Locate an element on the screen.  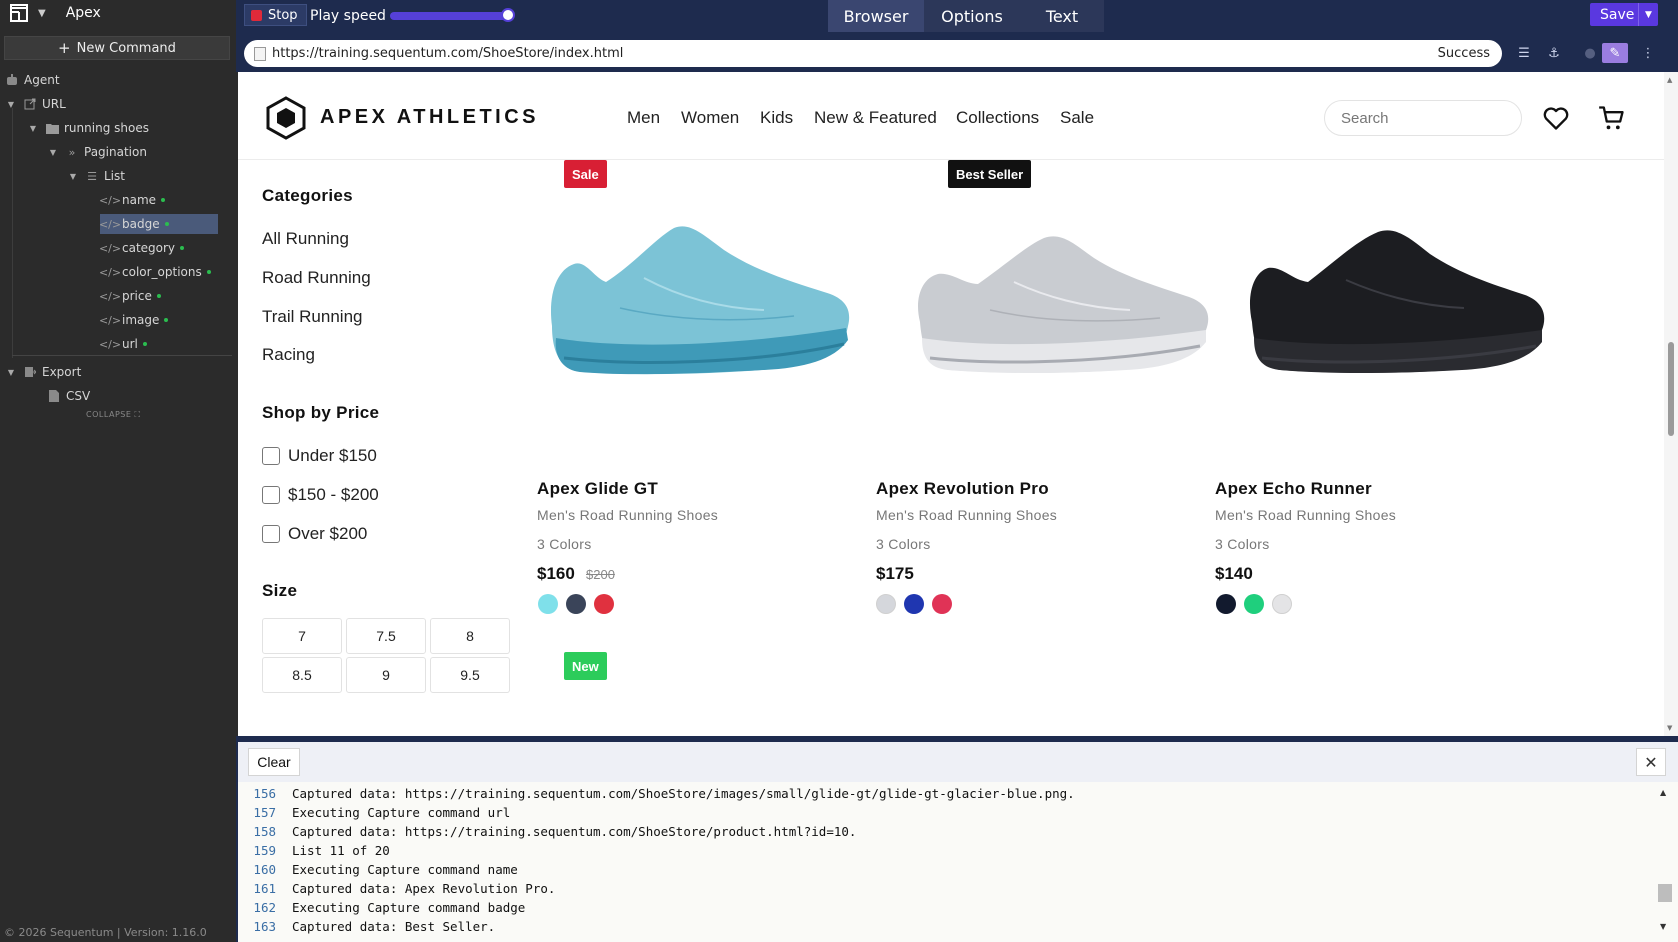
nav-collections: Collections is located at coordinates (997, 118).